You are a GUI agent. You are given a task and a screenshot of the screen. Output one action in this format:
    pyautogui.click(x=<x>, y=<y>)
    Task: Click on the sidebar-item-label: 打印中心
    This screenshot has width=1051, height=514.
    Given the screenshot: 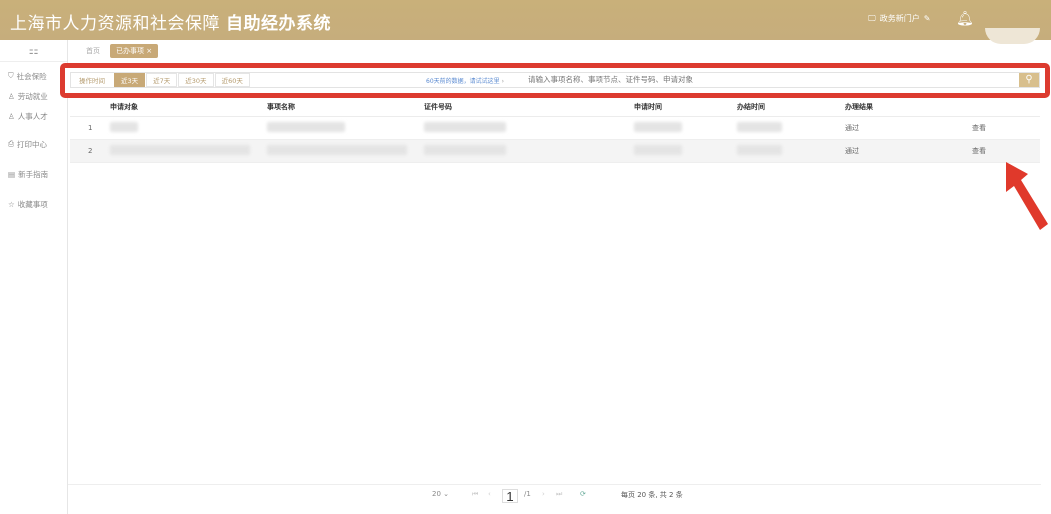 What is the action you would take?
    pyautogui.click(x=32, y=144)
    